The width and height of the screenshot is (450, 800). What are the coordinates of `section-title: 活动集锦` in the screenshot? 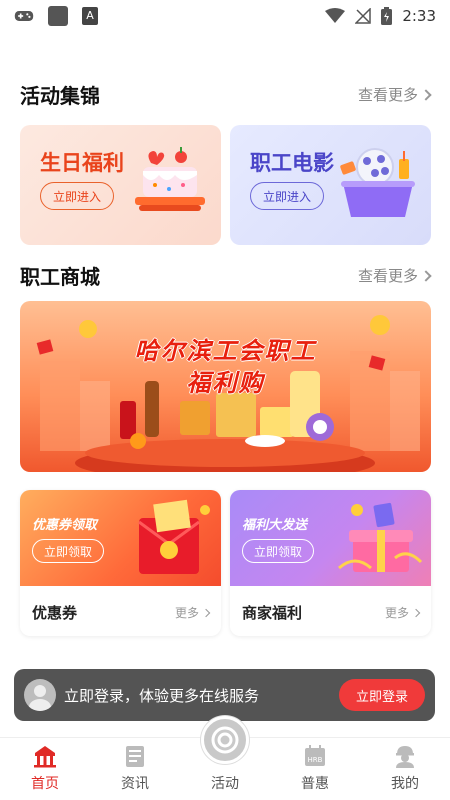 It's located at (60, 96).